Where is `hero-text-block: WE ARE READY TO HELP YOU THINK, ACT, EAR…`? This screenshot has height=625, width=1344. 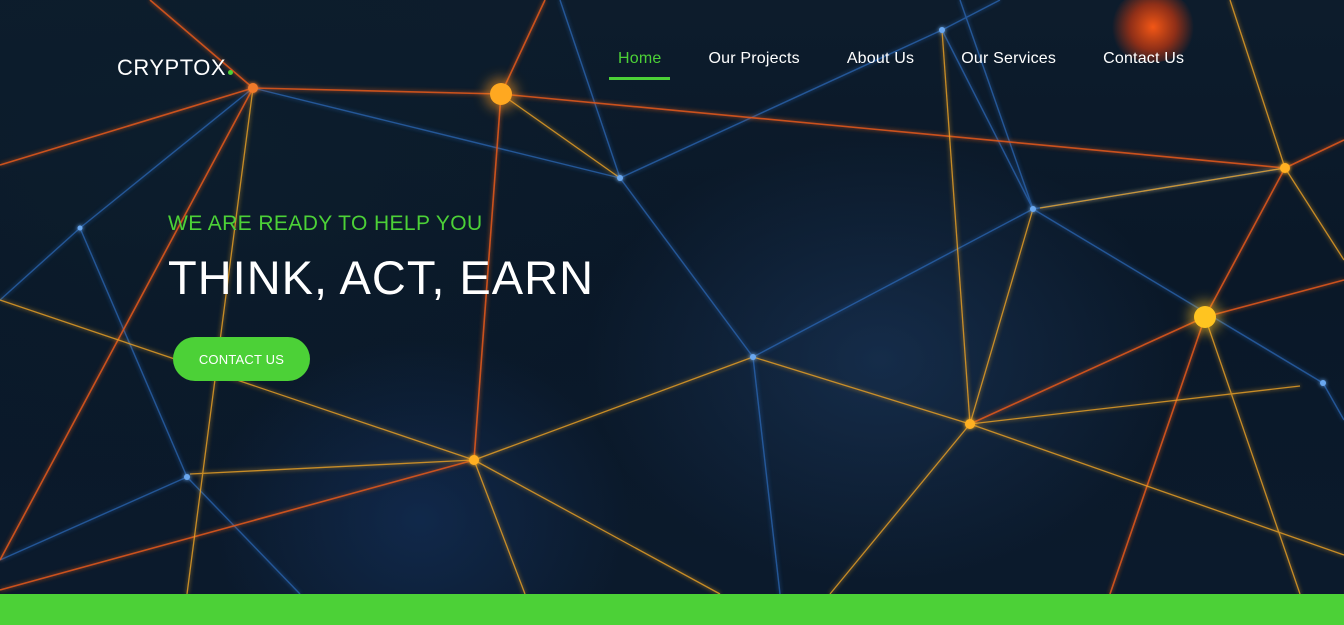
hero-text-block: WE ARE READY TO HELP YOU THINK, ACT, EAR… is located at coordinates (381, 258).